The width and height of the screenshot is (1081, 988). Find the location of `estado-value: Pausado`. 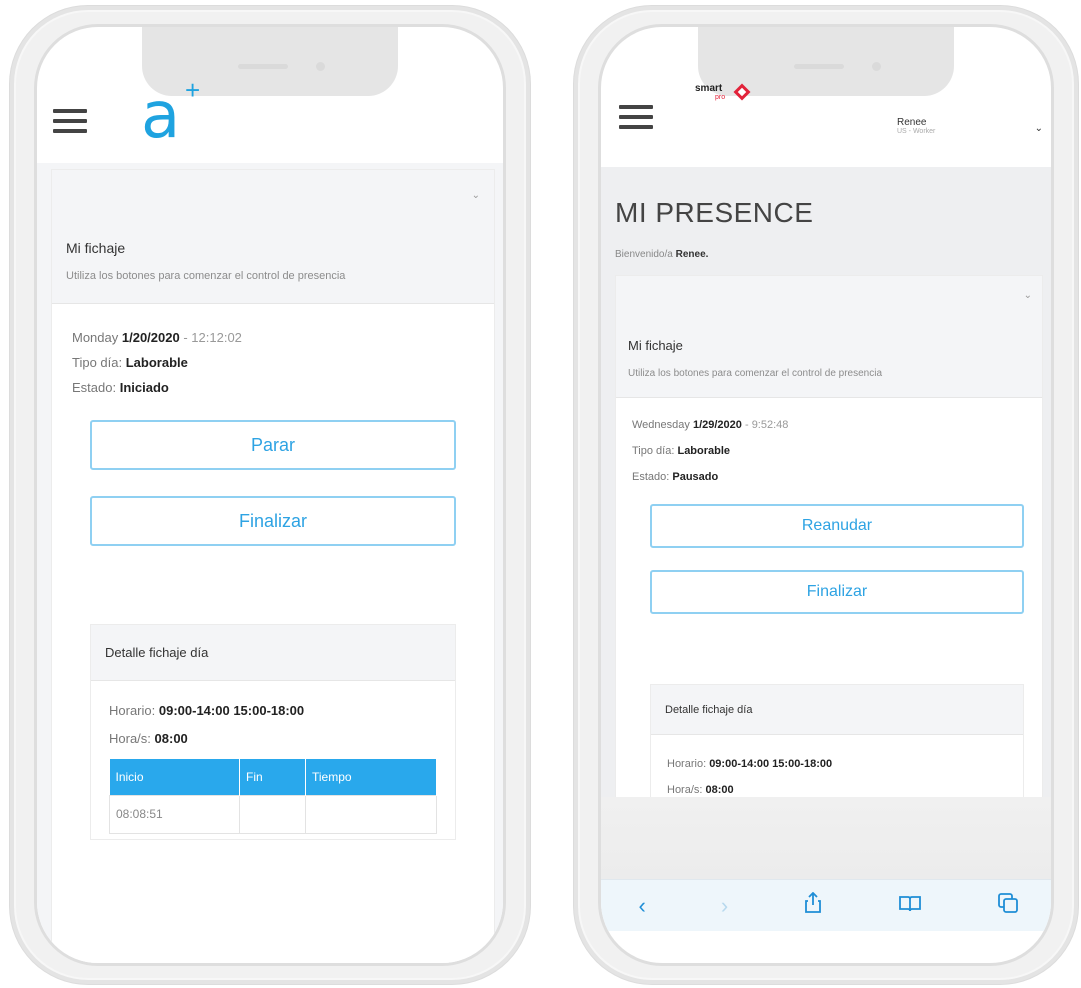

estado-value: Pausado is located at coordinates (695, 477).